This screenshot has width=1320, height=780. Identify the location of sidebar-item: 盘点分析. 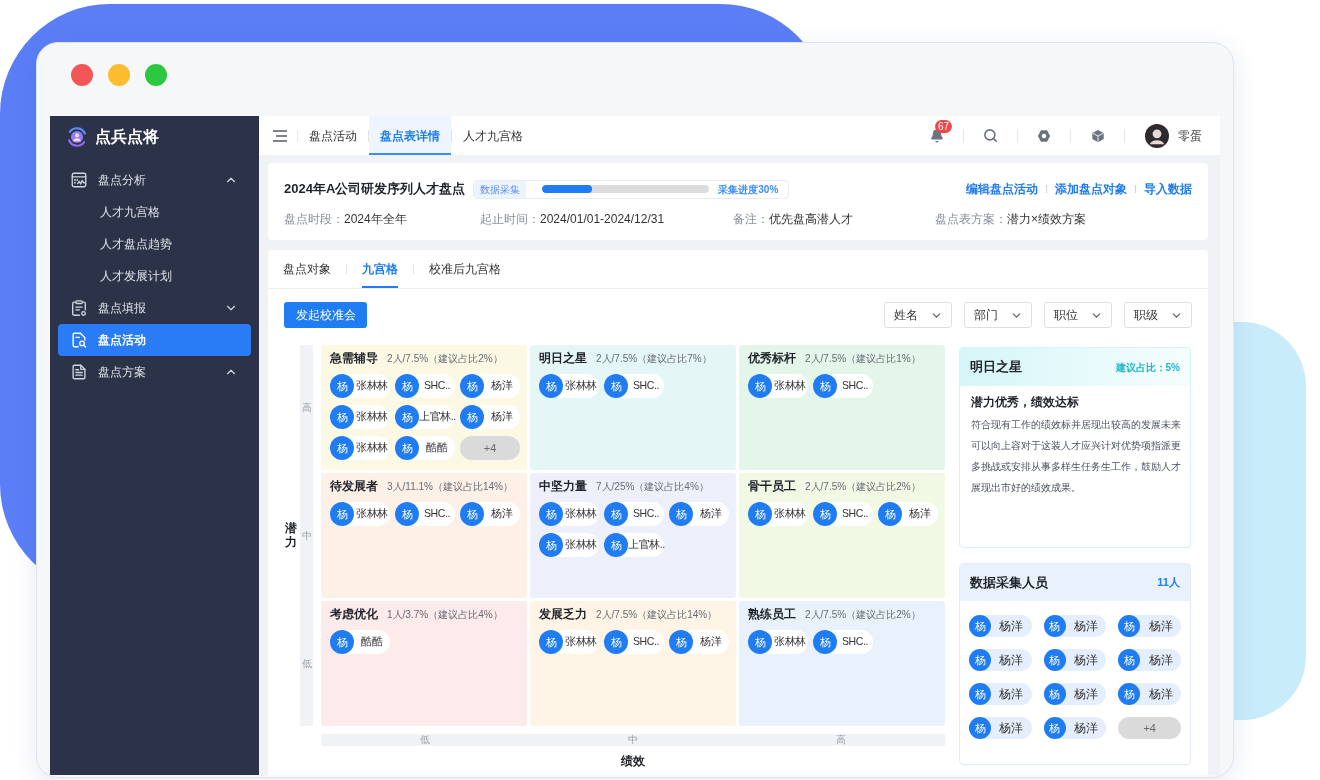
(154, 180).